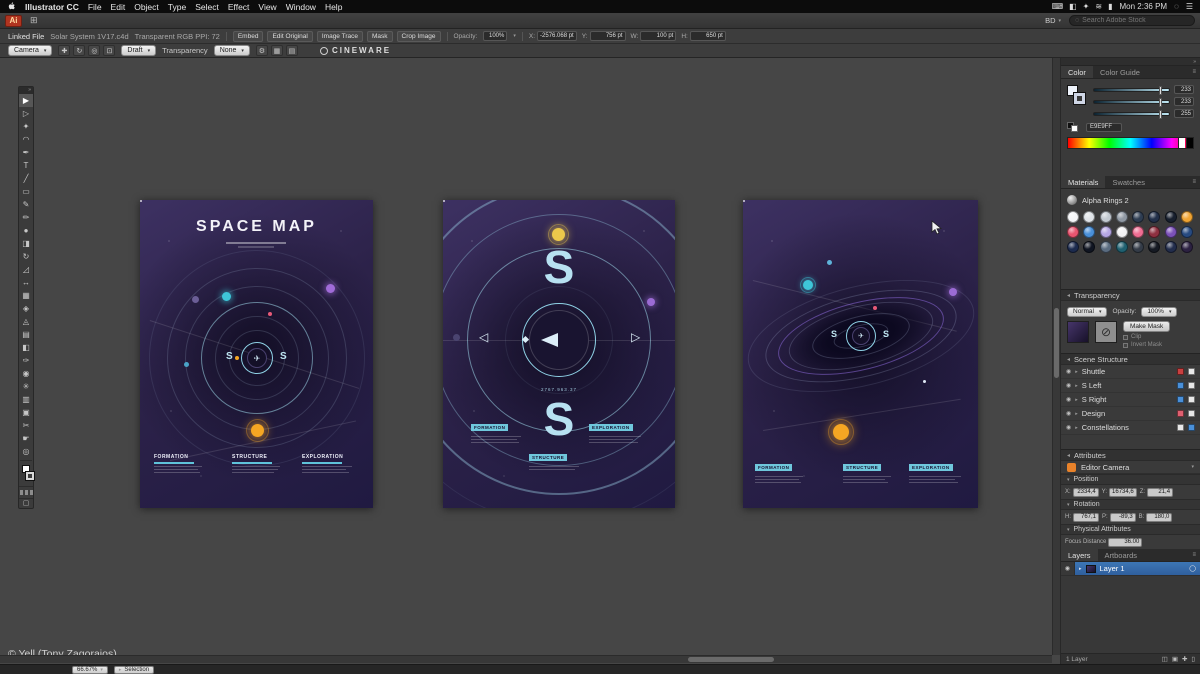 The width and height of the screenshot is (1200, 674). I want to click on camera-tool-icon: ✚, so click(64, 50).